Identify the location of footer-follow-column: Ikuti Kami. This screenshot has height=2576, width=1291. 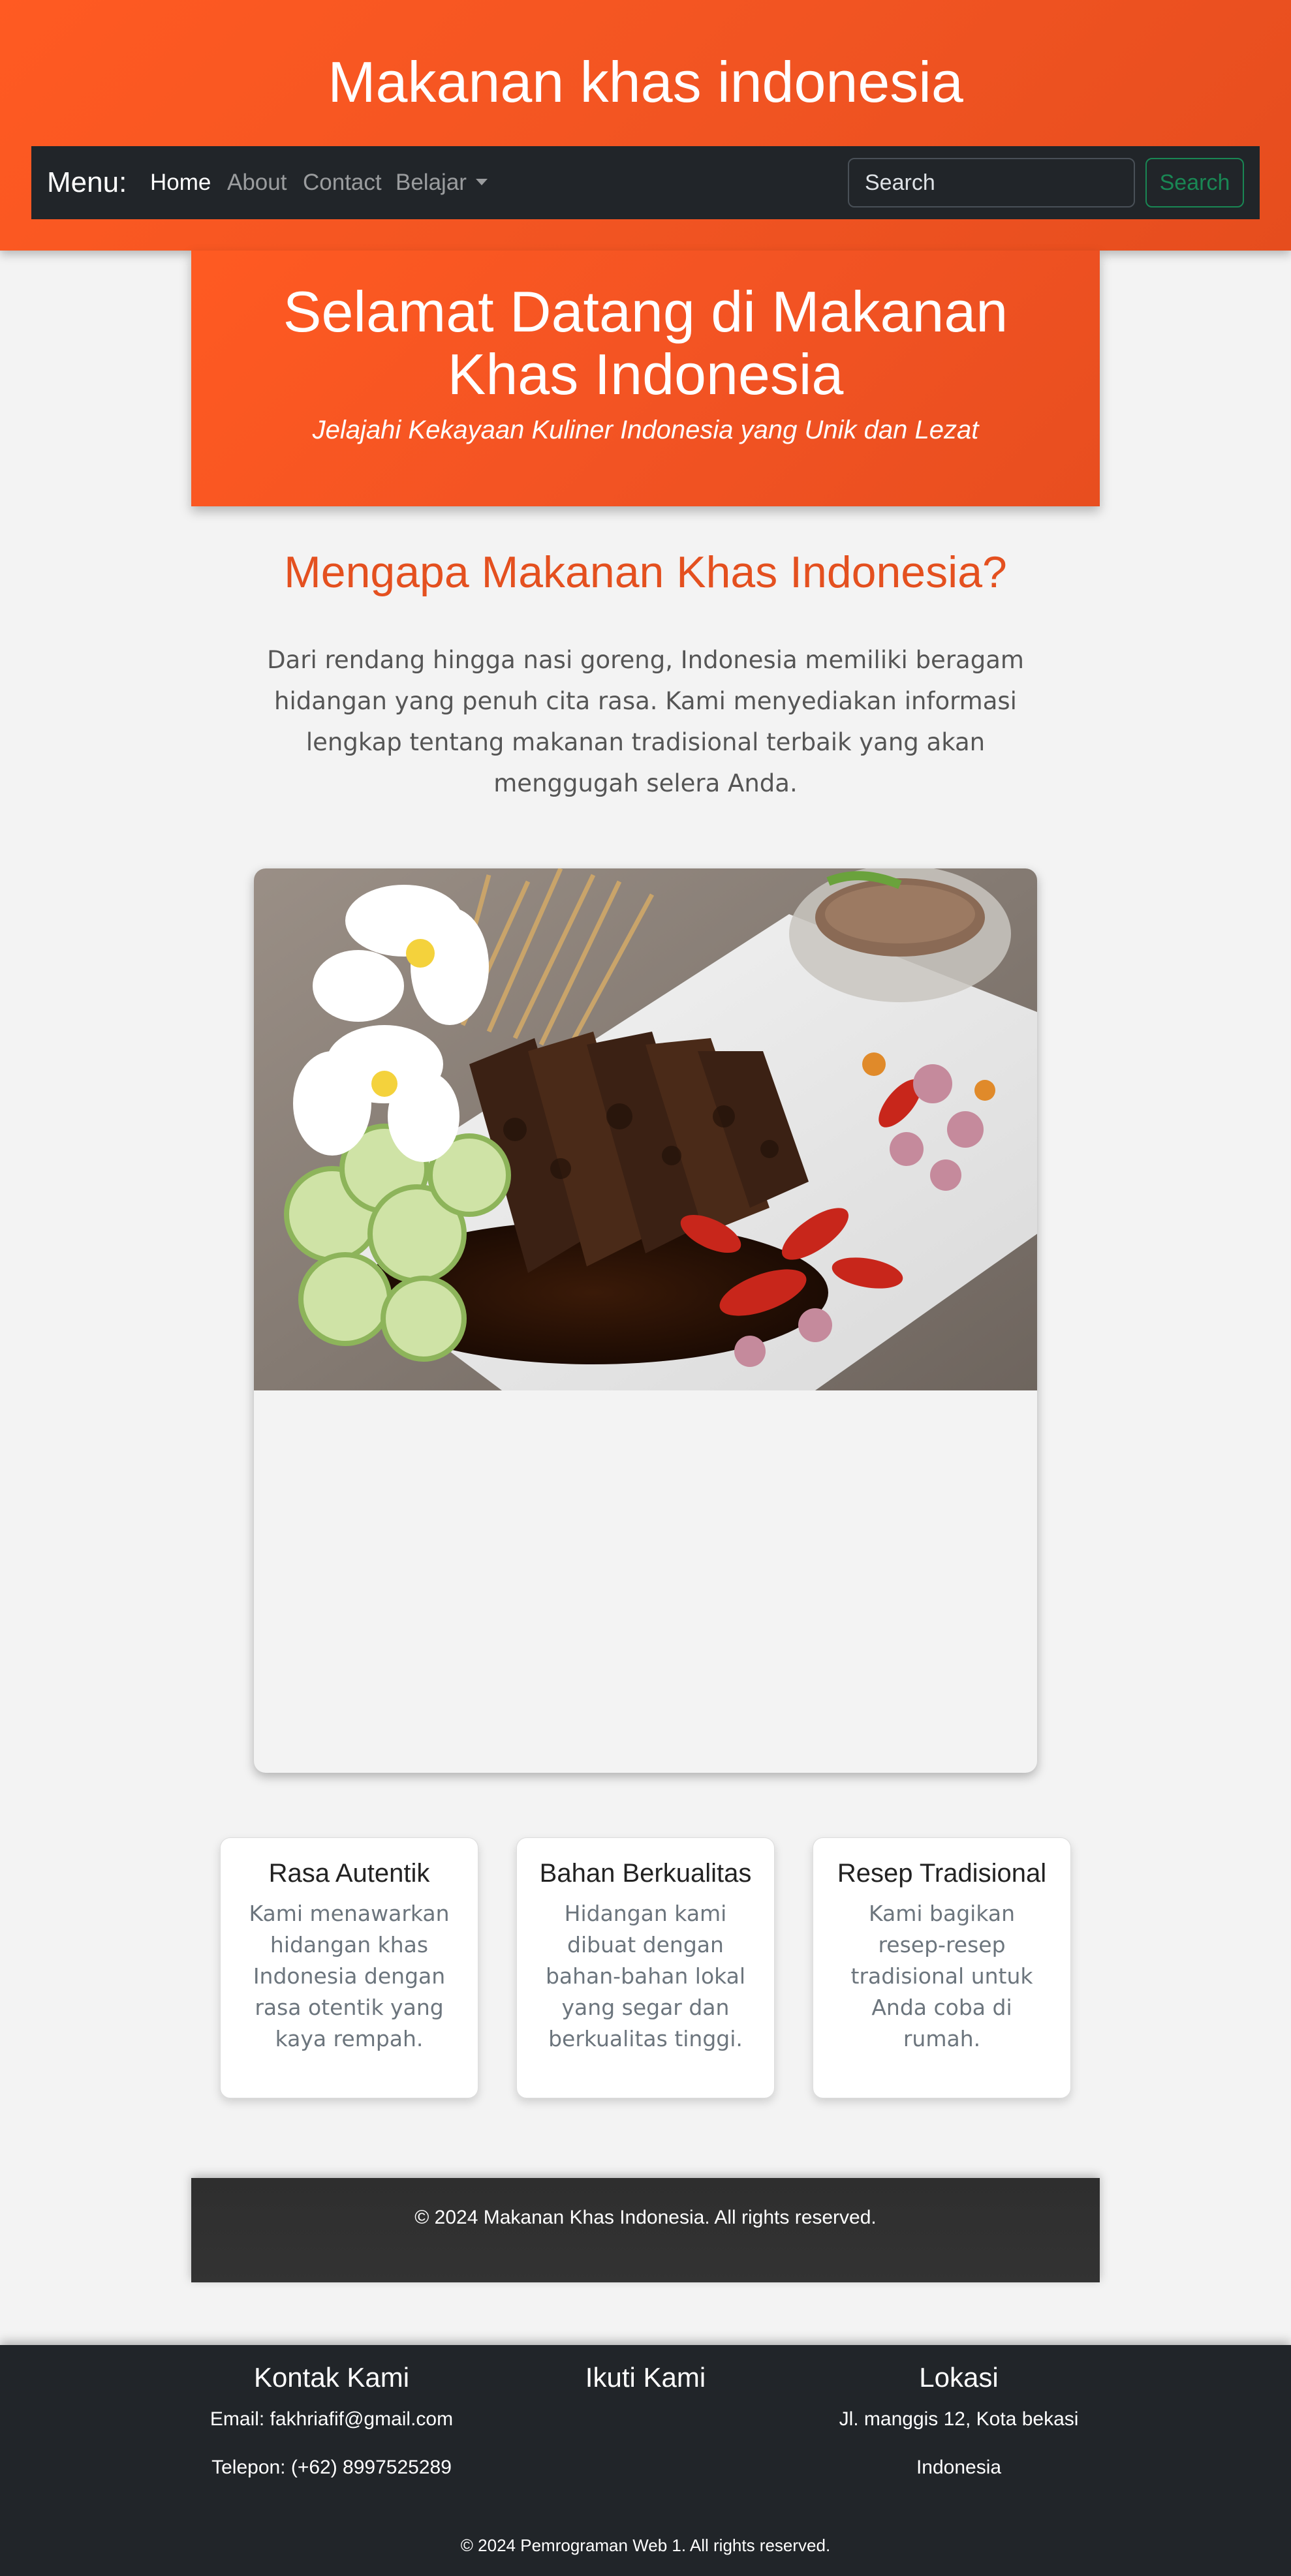
(645, 2378).